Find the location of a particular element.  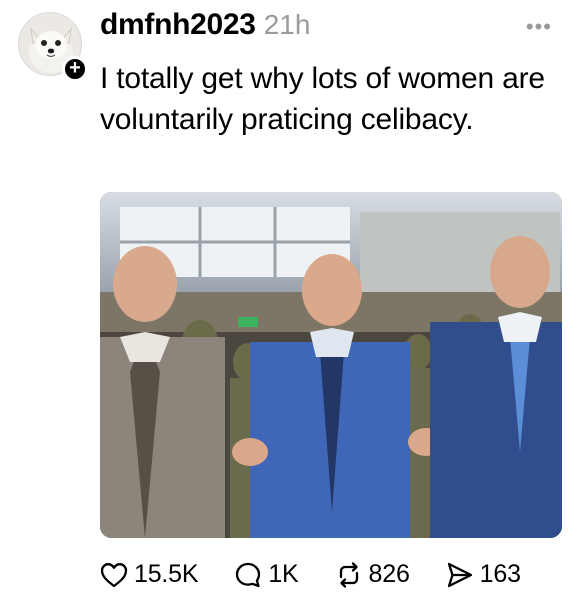

like-count: 15.5K is located at coordinates (166, 574).